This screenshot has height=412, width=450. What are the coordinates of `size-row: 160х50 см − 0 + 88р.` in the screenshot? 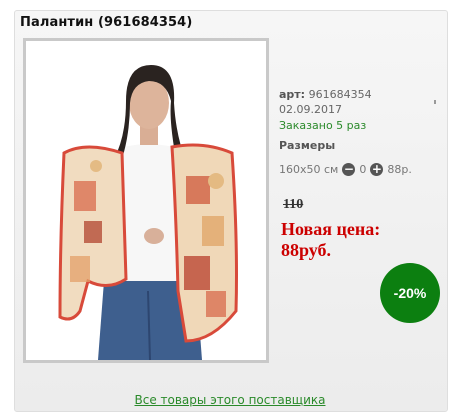 It's located at (345, 169).